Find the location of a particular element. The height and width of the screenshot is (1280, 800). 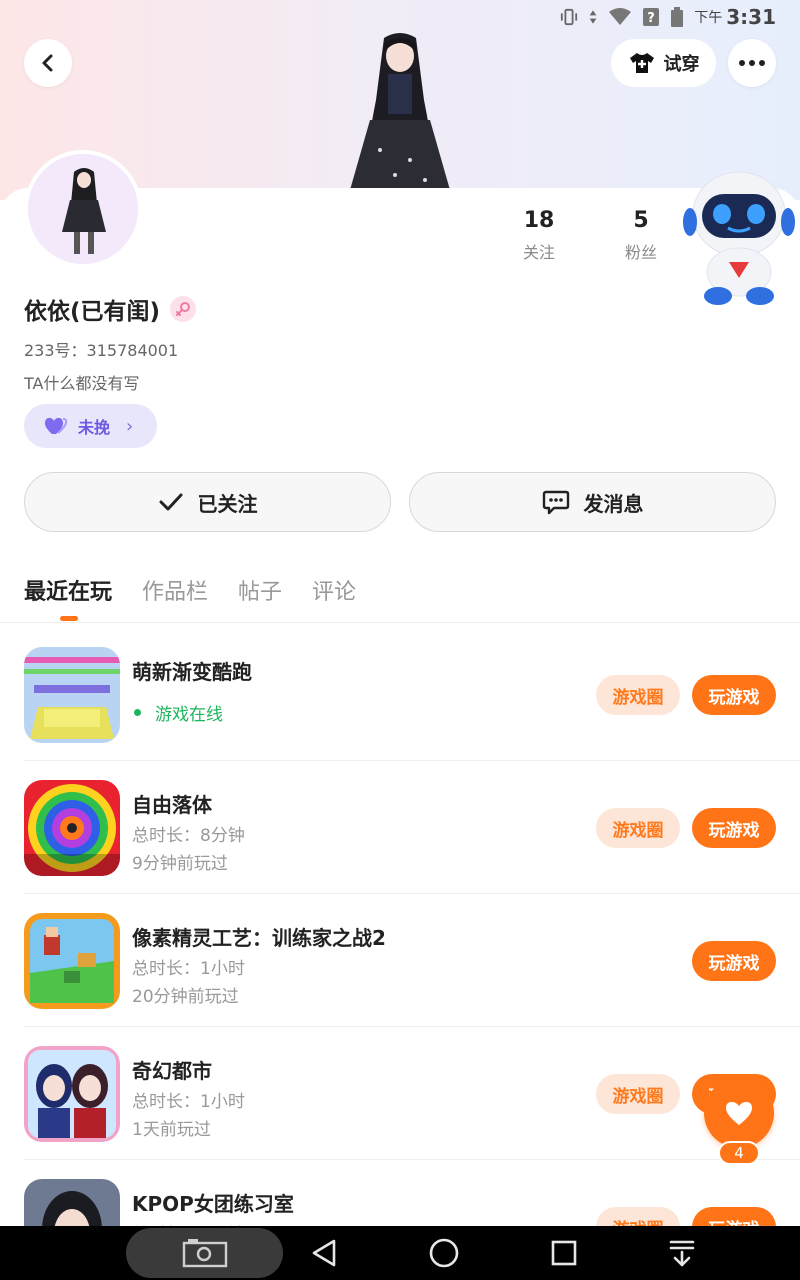

nav-notifications-button is located at coordinates (682, 1253).